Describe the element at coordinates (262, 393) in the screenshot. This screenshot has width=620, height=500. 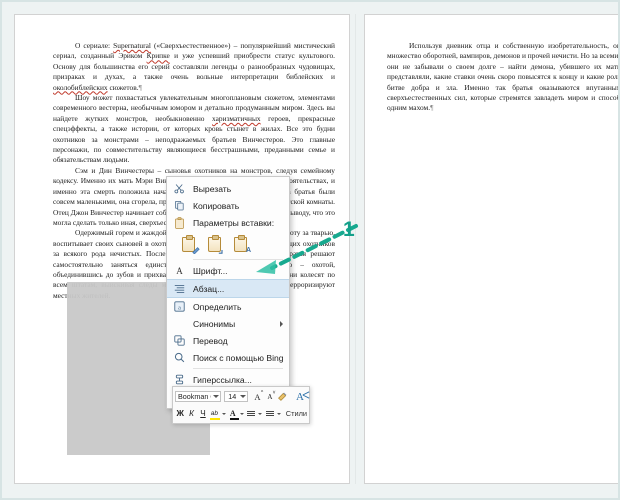
I see `caret-up-icon: ^` at that location.